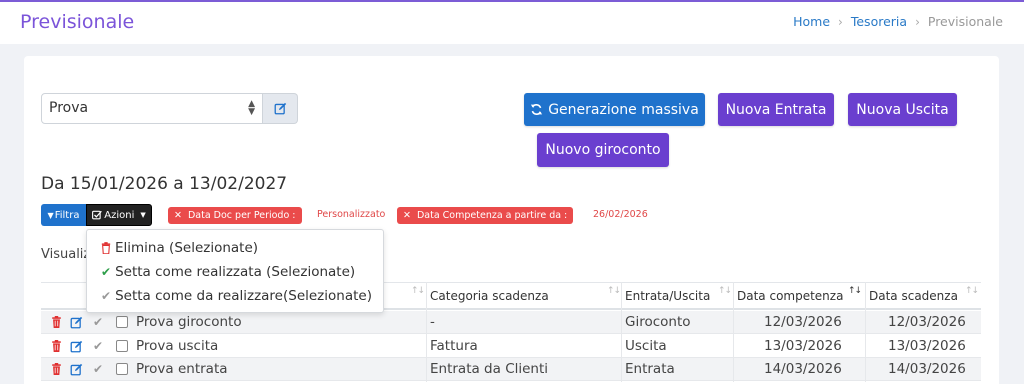 The width and height of the screenshot is (1024, 384). Describe the element at coordinates (658, 322) in the screenshot. I see `row-tipo: Giroconto` at that location.